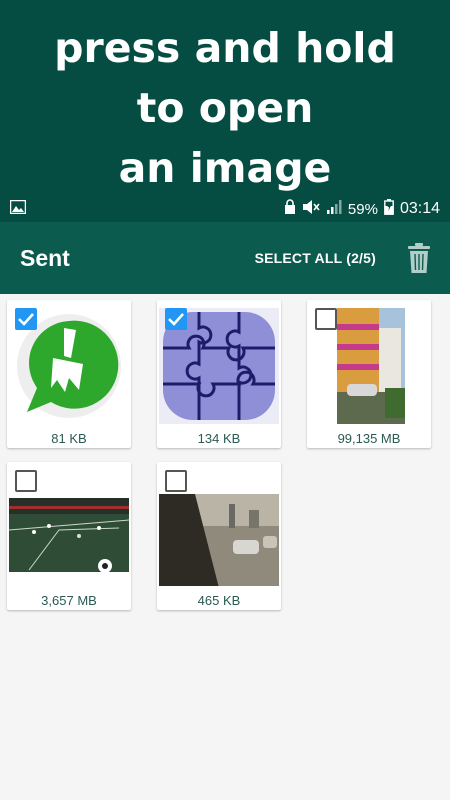 Image resolution: width=450 pixels, height=800 pixels. Describe the element at coordinates (334, 209) in the screenshot. I see `signal-icon` at that location.